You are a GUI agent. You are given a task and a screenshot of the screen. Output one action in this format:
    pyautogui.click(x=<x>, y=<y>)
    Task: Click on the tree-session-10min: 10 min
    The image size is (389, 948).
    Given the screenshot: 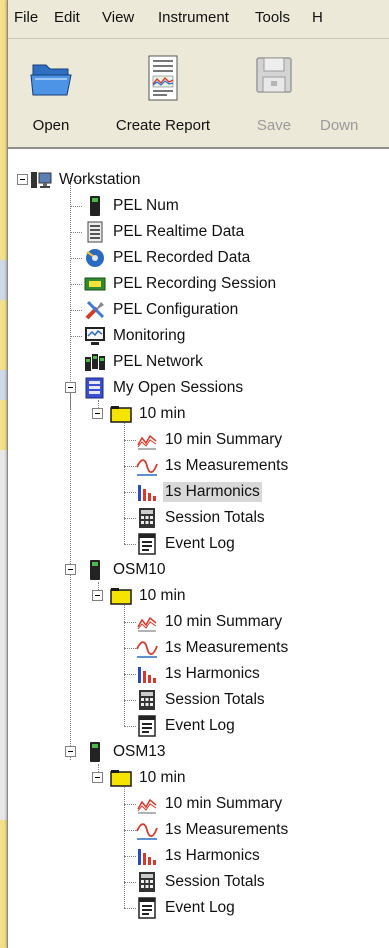 What is the action you would take?
    pyautogui.click(x=149, y=414)
    